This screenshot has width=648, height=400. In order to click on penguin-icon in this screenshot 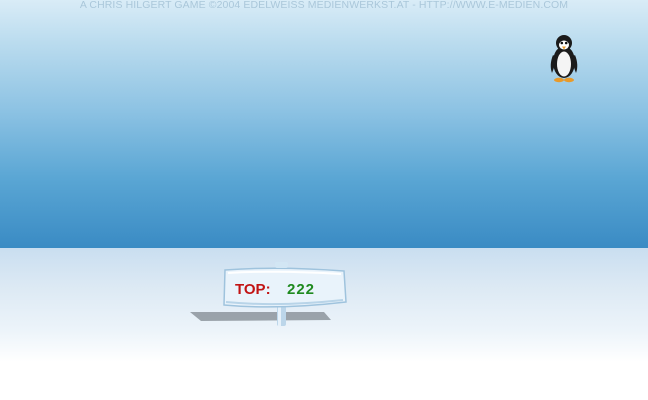, I will do `click(564, 58)`.